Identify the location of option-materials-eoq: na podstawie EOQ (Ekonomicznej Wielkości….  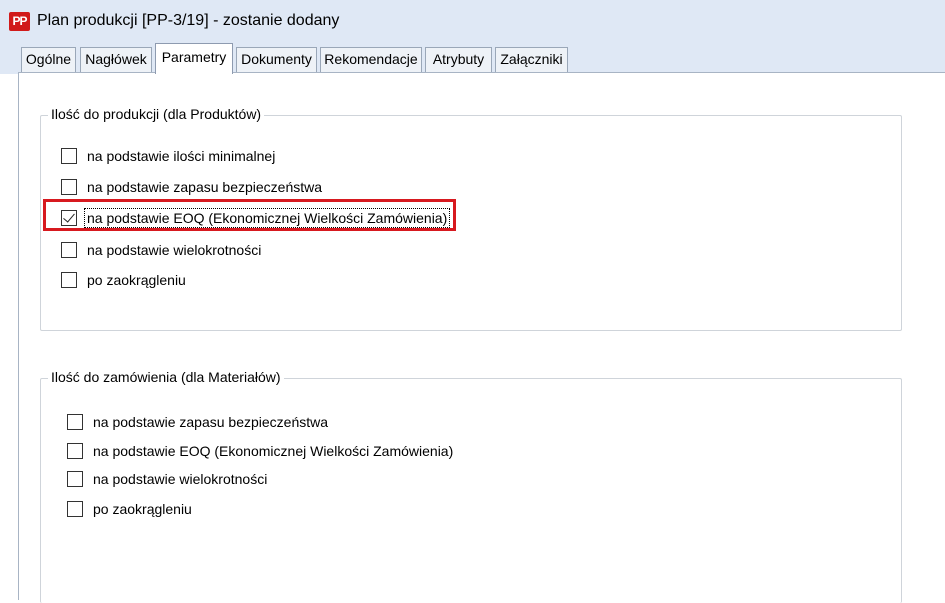
(260, 451).